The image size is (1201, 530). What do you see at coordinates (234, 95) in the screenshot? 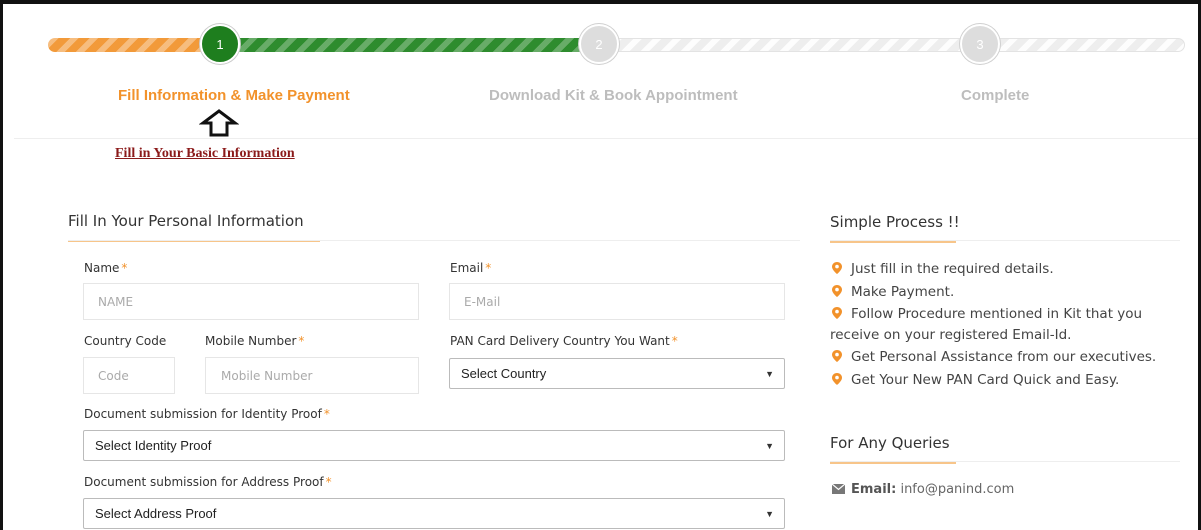
I see `step-1-label: Fill Information & Make Payment` at bounding box center [234, 95].